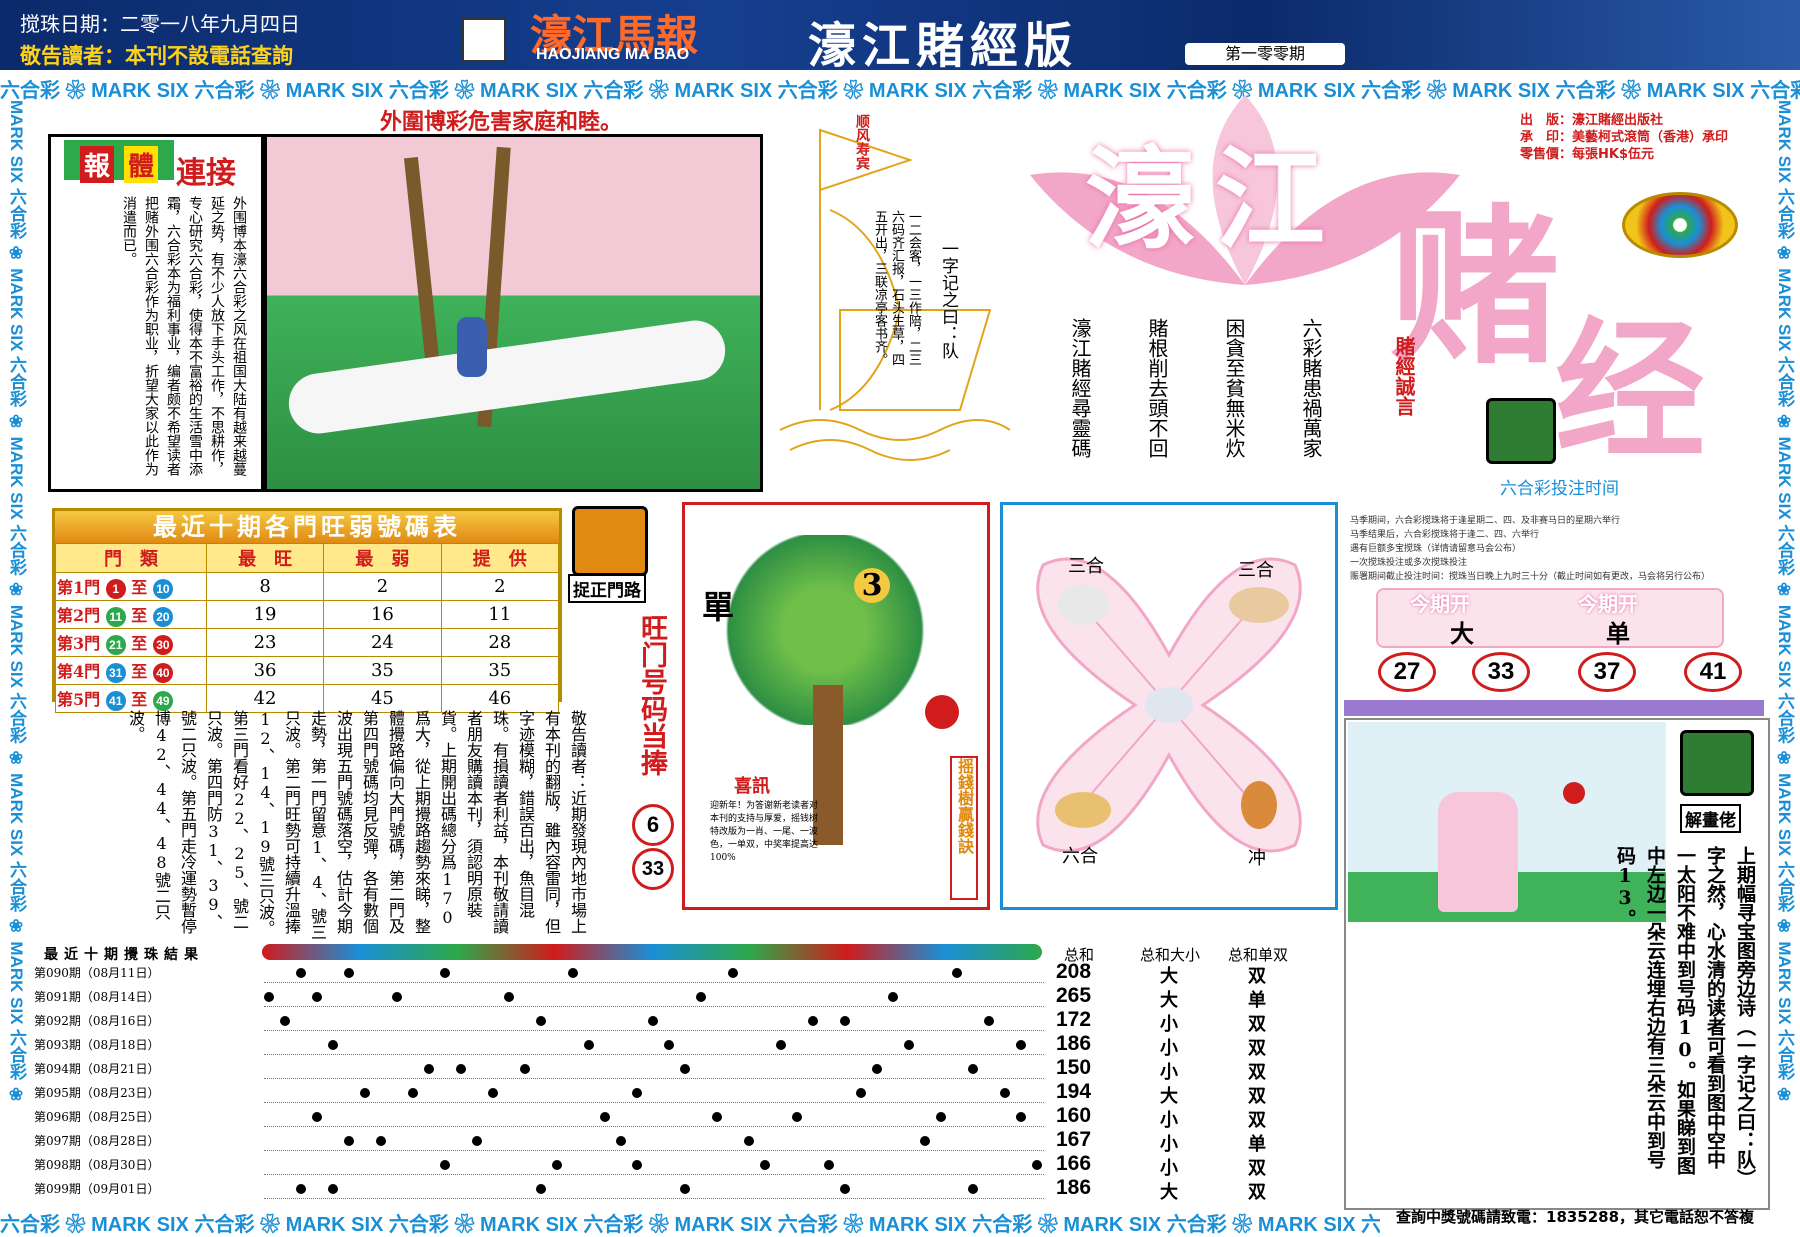 The width and height of the screenshot is (1800, 1237). Describe the element at coordinates (307, 527) in the screenshot. I see `table-title: 最近十期各門旺弱號碼表` at that location.